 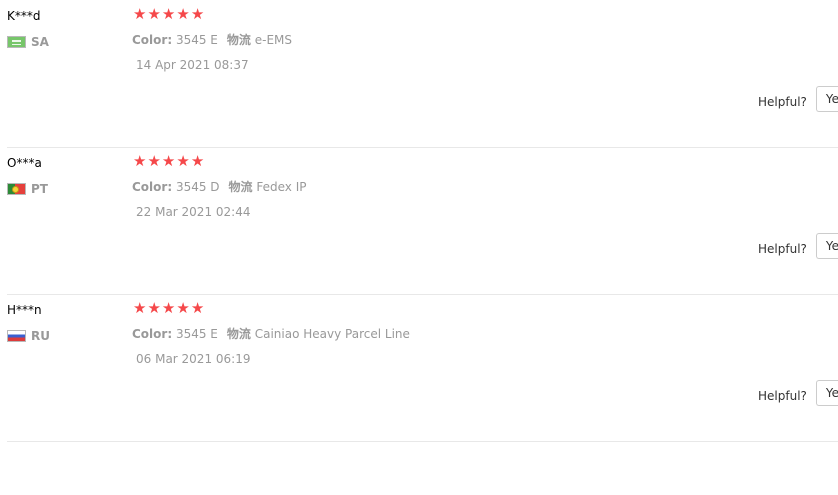 I want to click on saudi-arabia-flag-icon, so click(x=16, y=42).